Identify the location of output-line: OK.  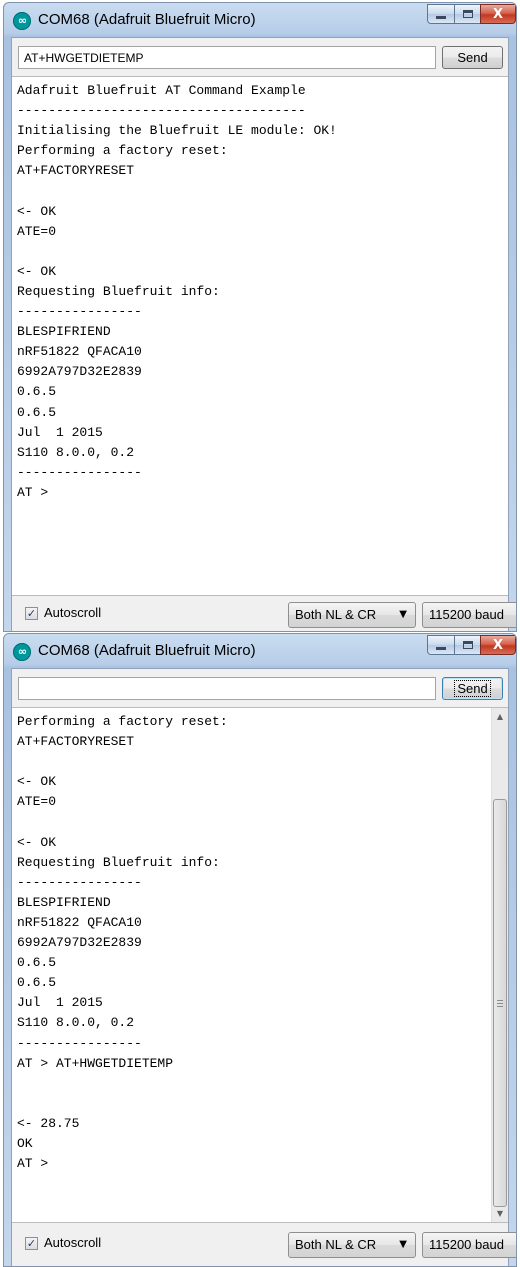
(25, 1143).